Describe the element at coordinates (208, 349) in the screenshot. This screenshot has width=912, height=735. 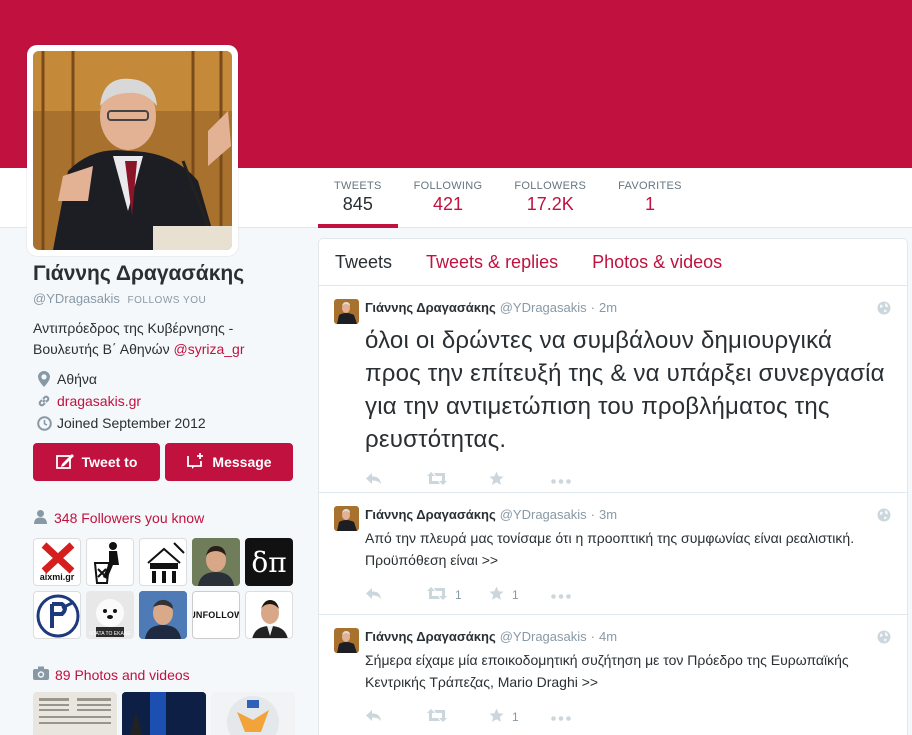
I see `bio-mention-link: @syriza_gr` at that location.